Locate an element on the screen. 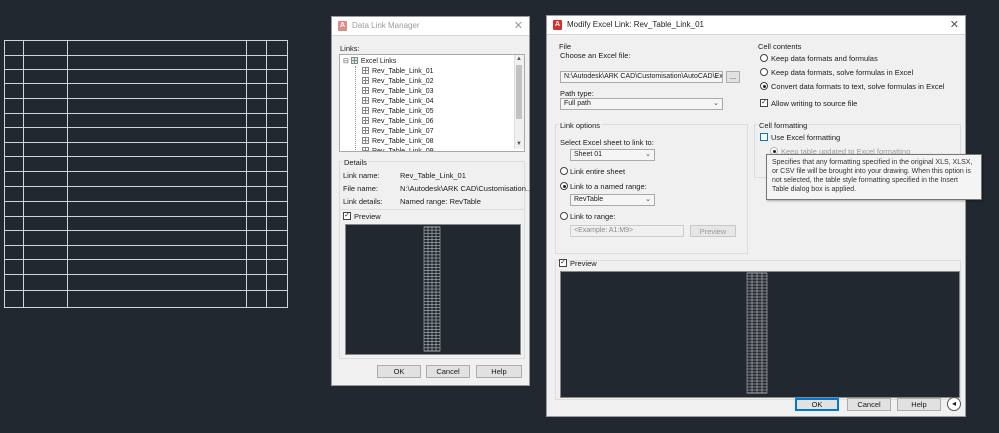 The image size is (999, 433). tree-item-label: Rev_Table_Link_07 is located at coordinates (403, 131).